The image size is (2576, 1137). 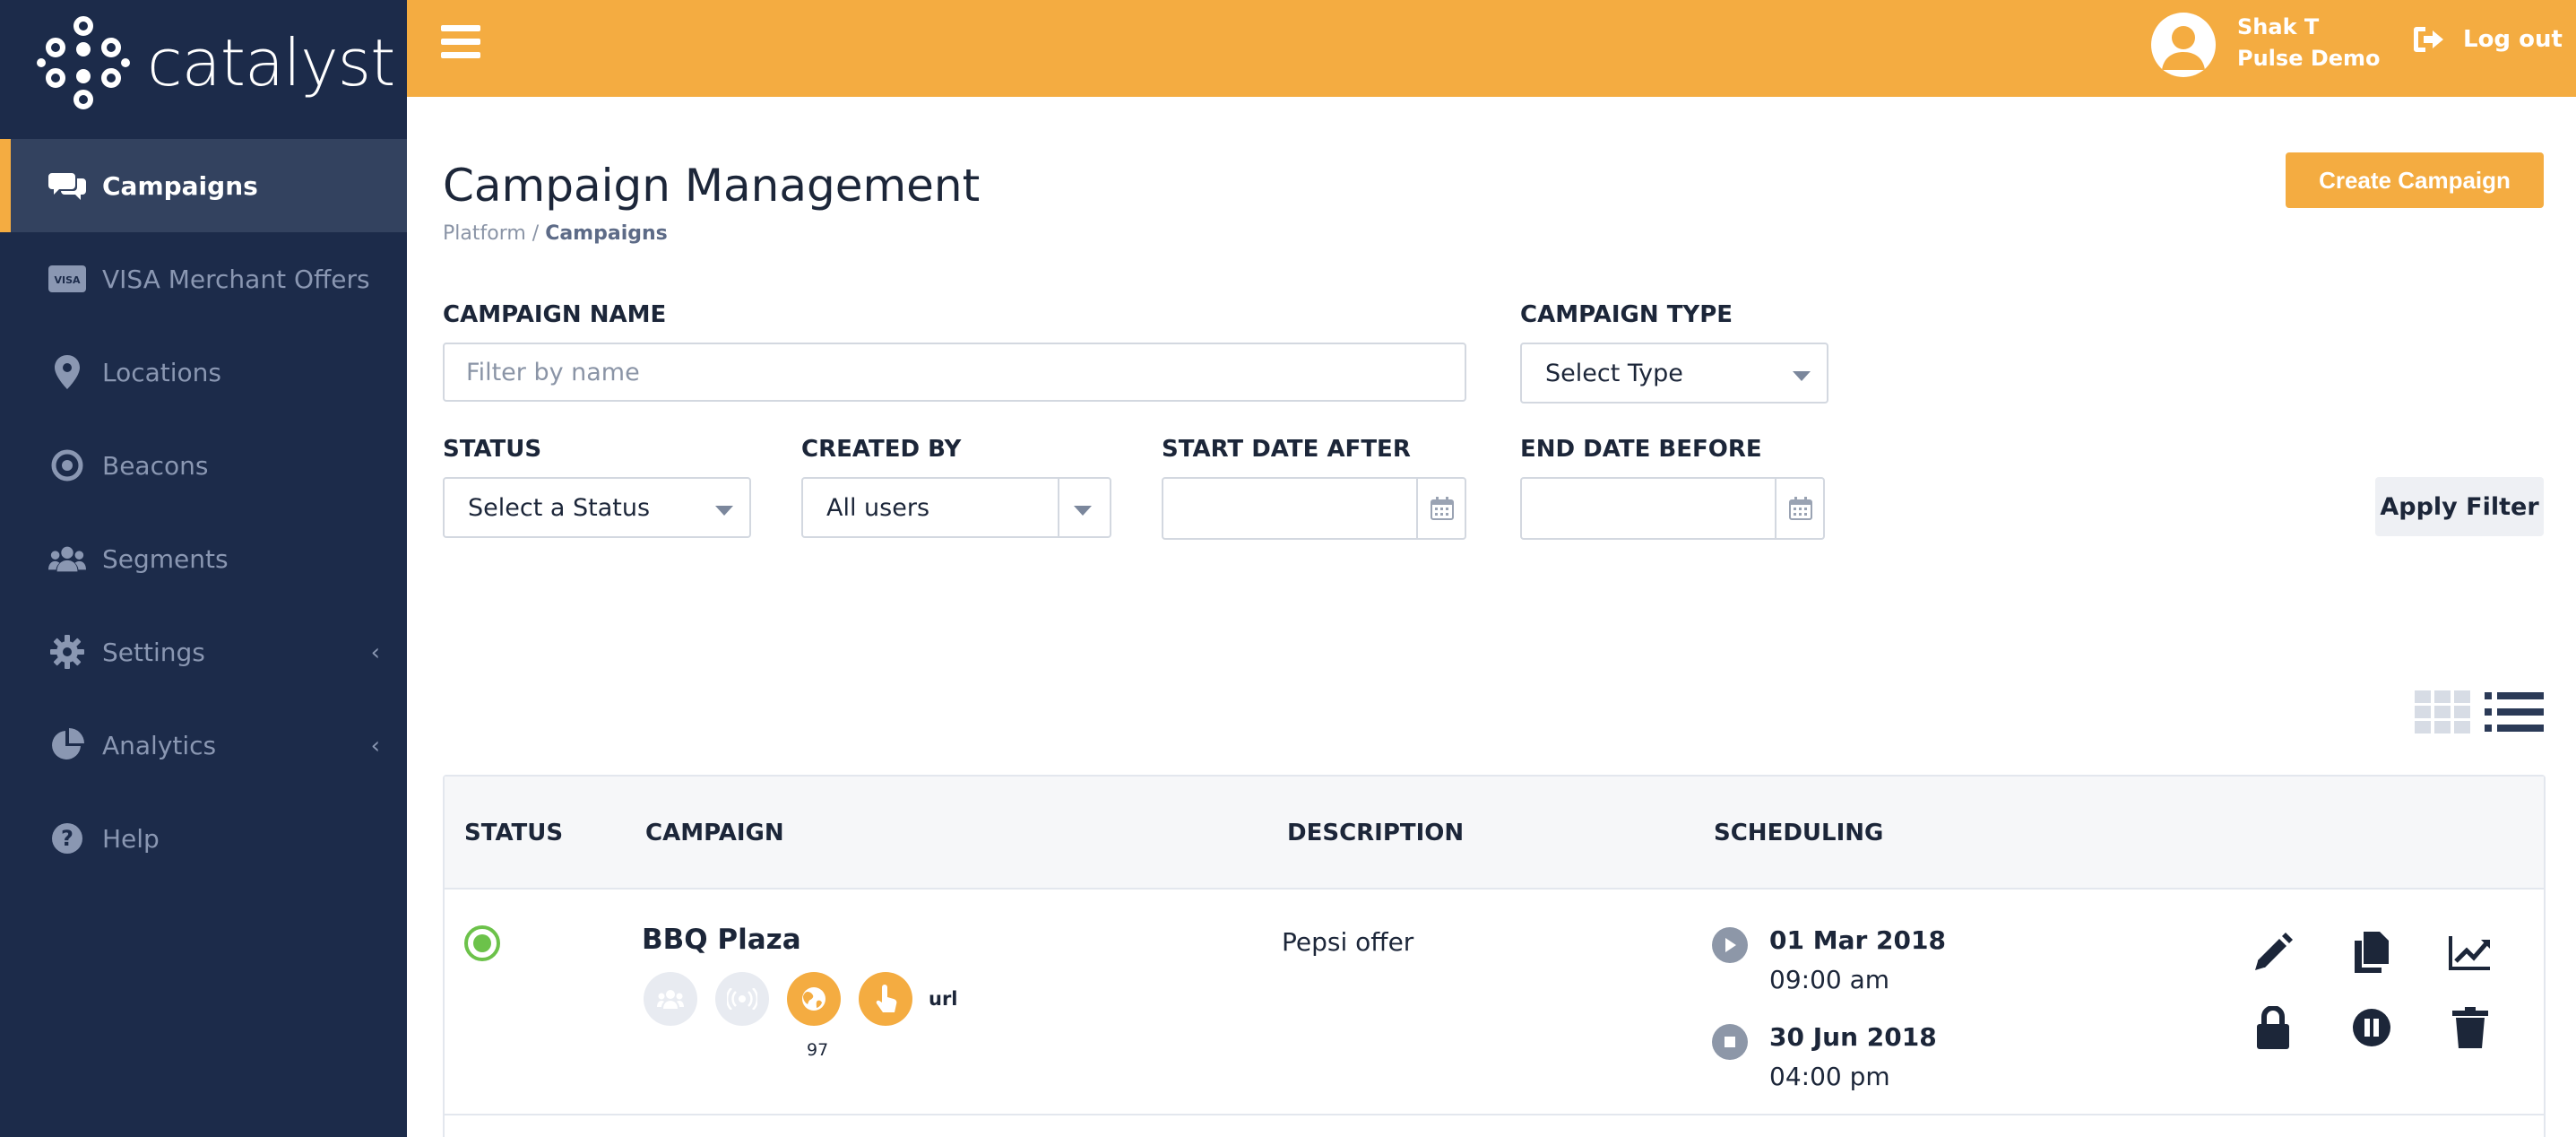 What do you see at coordinates (203, 838) in the screenshot?
I see `sidebar-item-help: ? Help` at bounding box center [203, 838].